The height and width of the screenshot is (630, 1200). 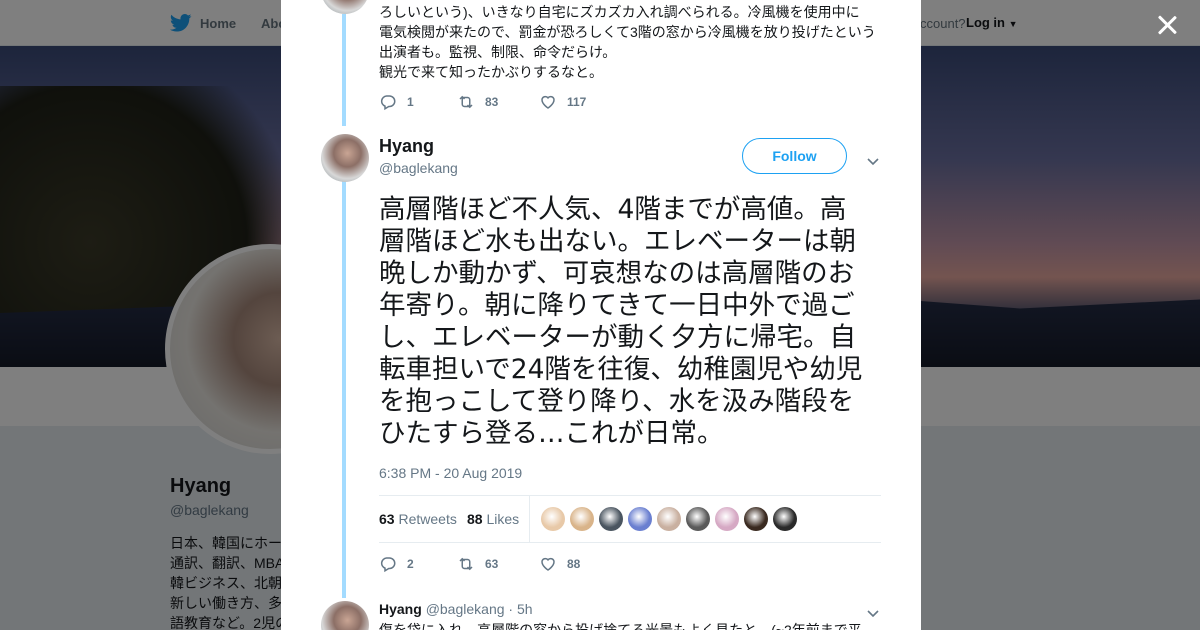 What do you see at coordinates (1167, 25) in the screenshot?
I see `close-icon` at bounding box center [1167, 25].